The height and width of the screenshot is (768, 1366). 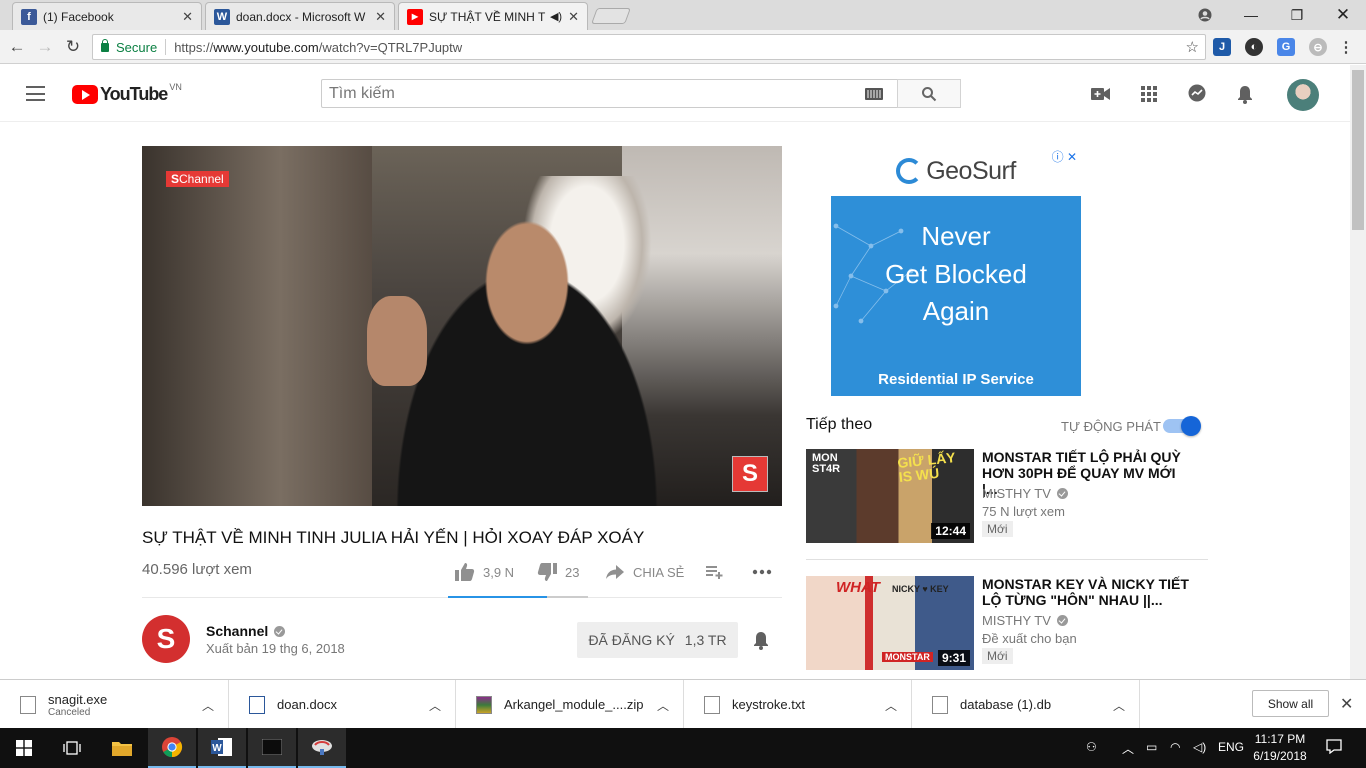 I want to click on recommended-channel: MISTHY TV, so click(x=1025, y=620).